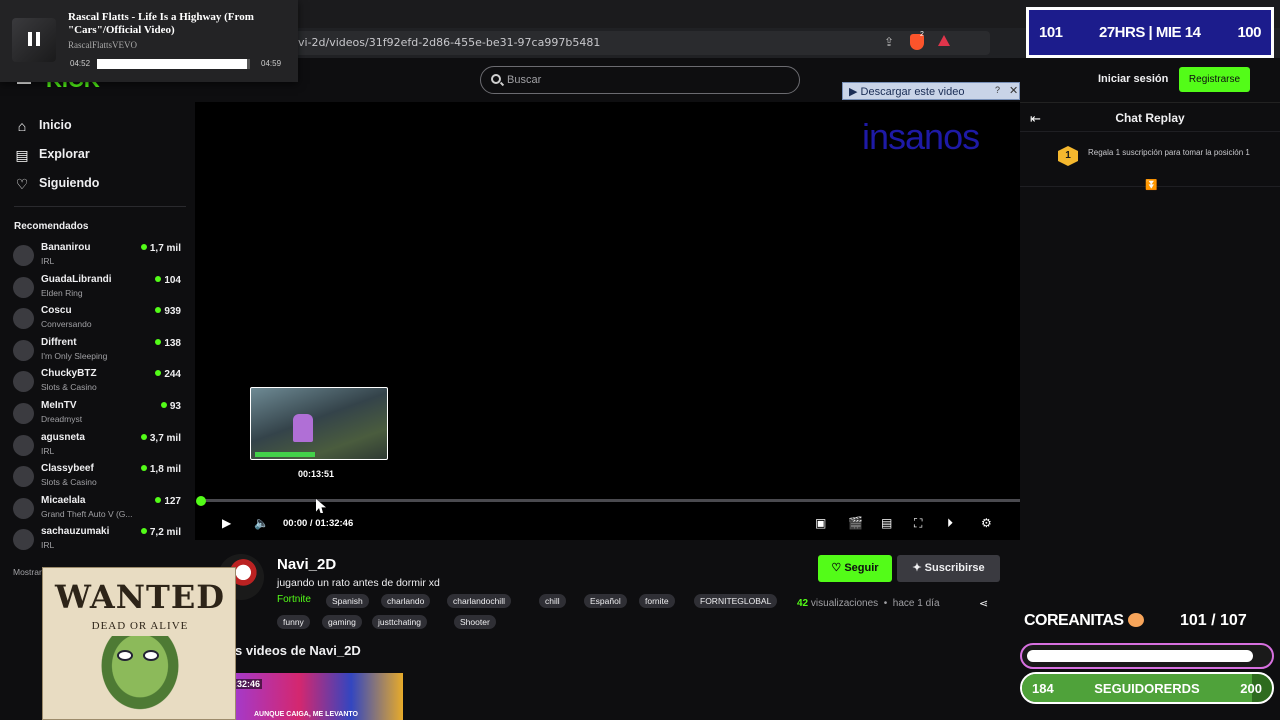 The width and height of the screenshot is (1280, 720). What do you see at coordinates (74, 355) in the screenshot?
I see `channel-category: I'm Only Sleeping` at bounding box center [74, 355].